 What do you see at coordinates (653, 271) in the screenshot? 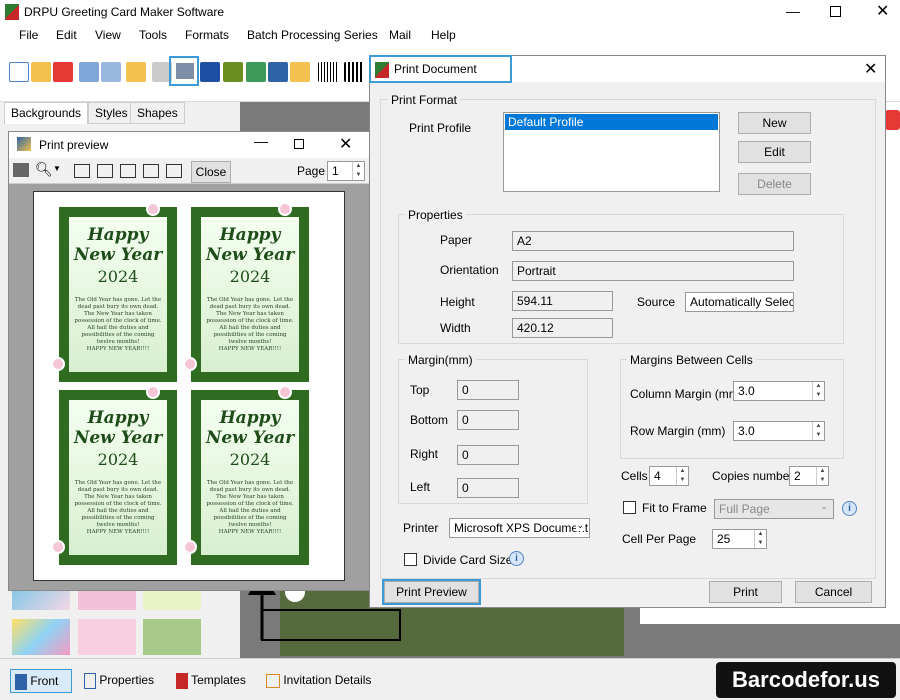
I see `orientation-field: Portrait` at bounding box center [653, 271].